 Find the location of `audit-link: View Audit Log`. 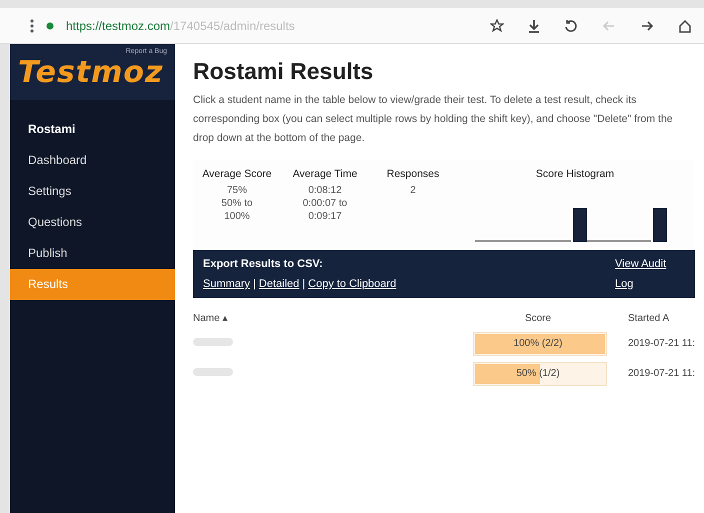

audit-link: View Audit Log is located at coordinates (650, 274).